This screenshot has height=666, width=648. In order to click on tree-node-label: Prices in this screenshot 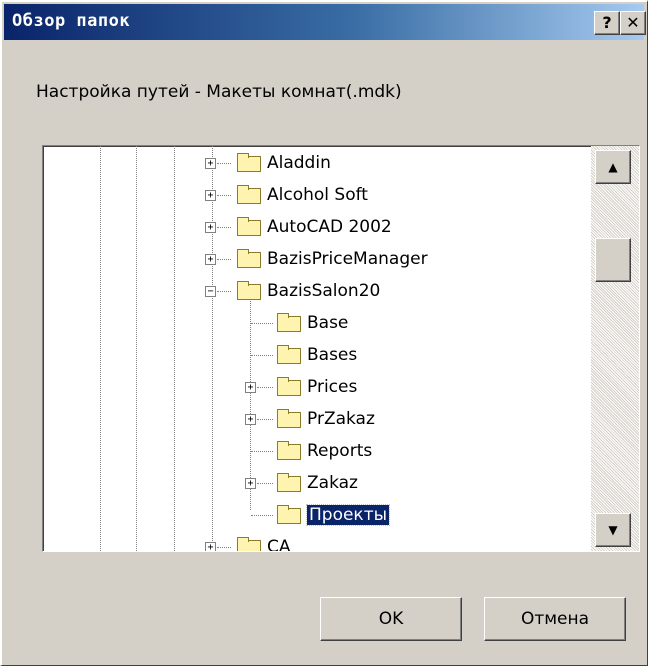, I will do `click(332, 387)`.